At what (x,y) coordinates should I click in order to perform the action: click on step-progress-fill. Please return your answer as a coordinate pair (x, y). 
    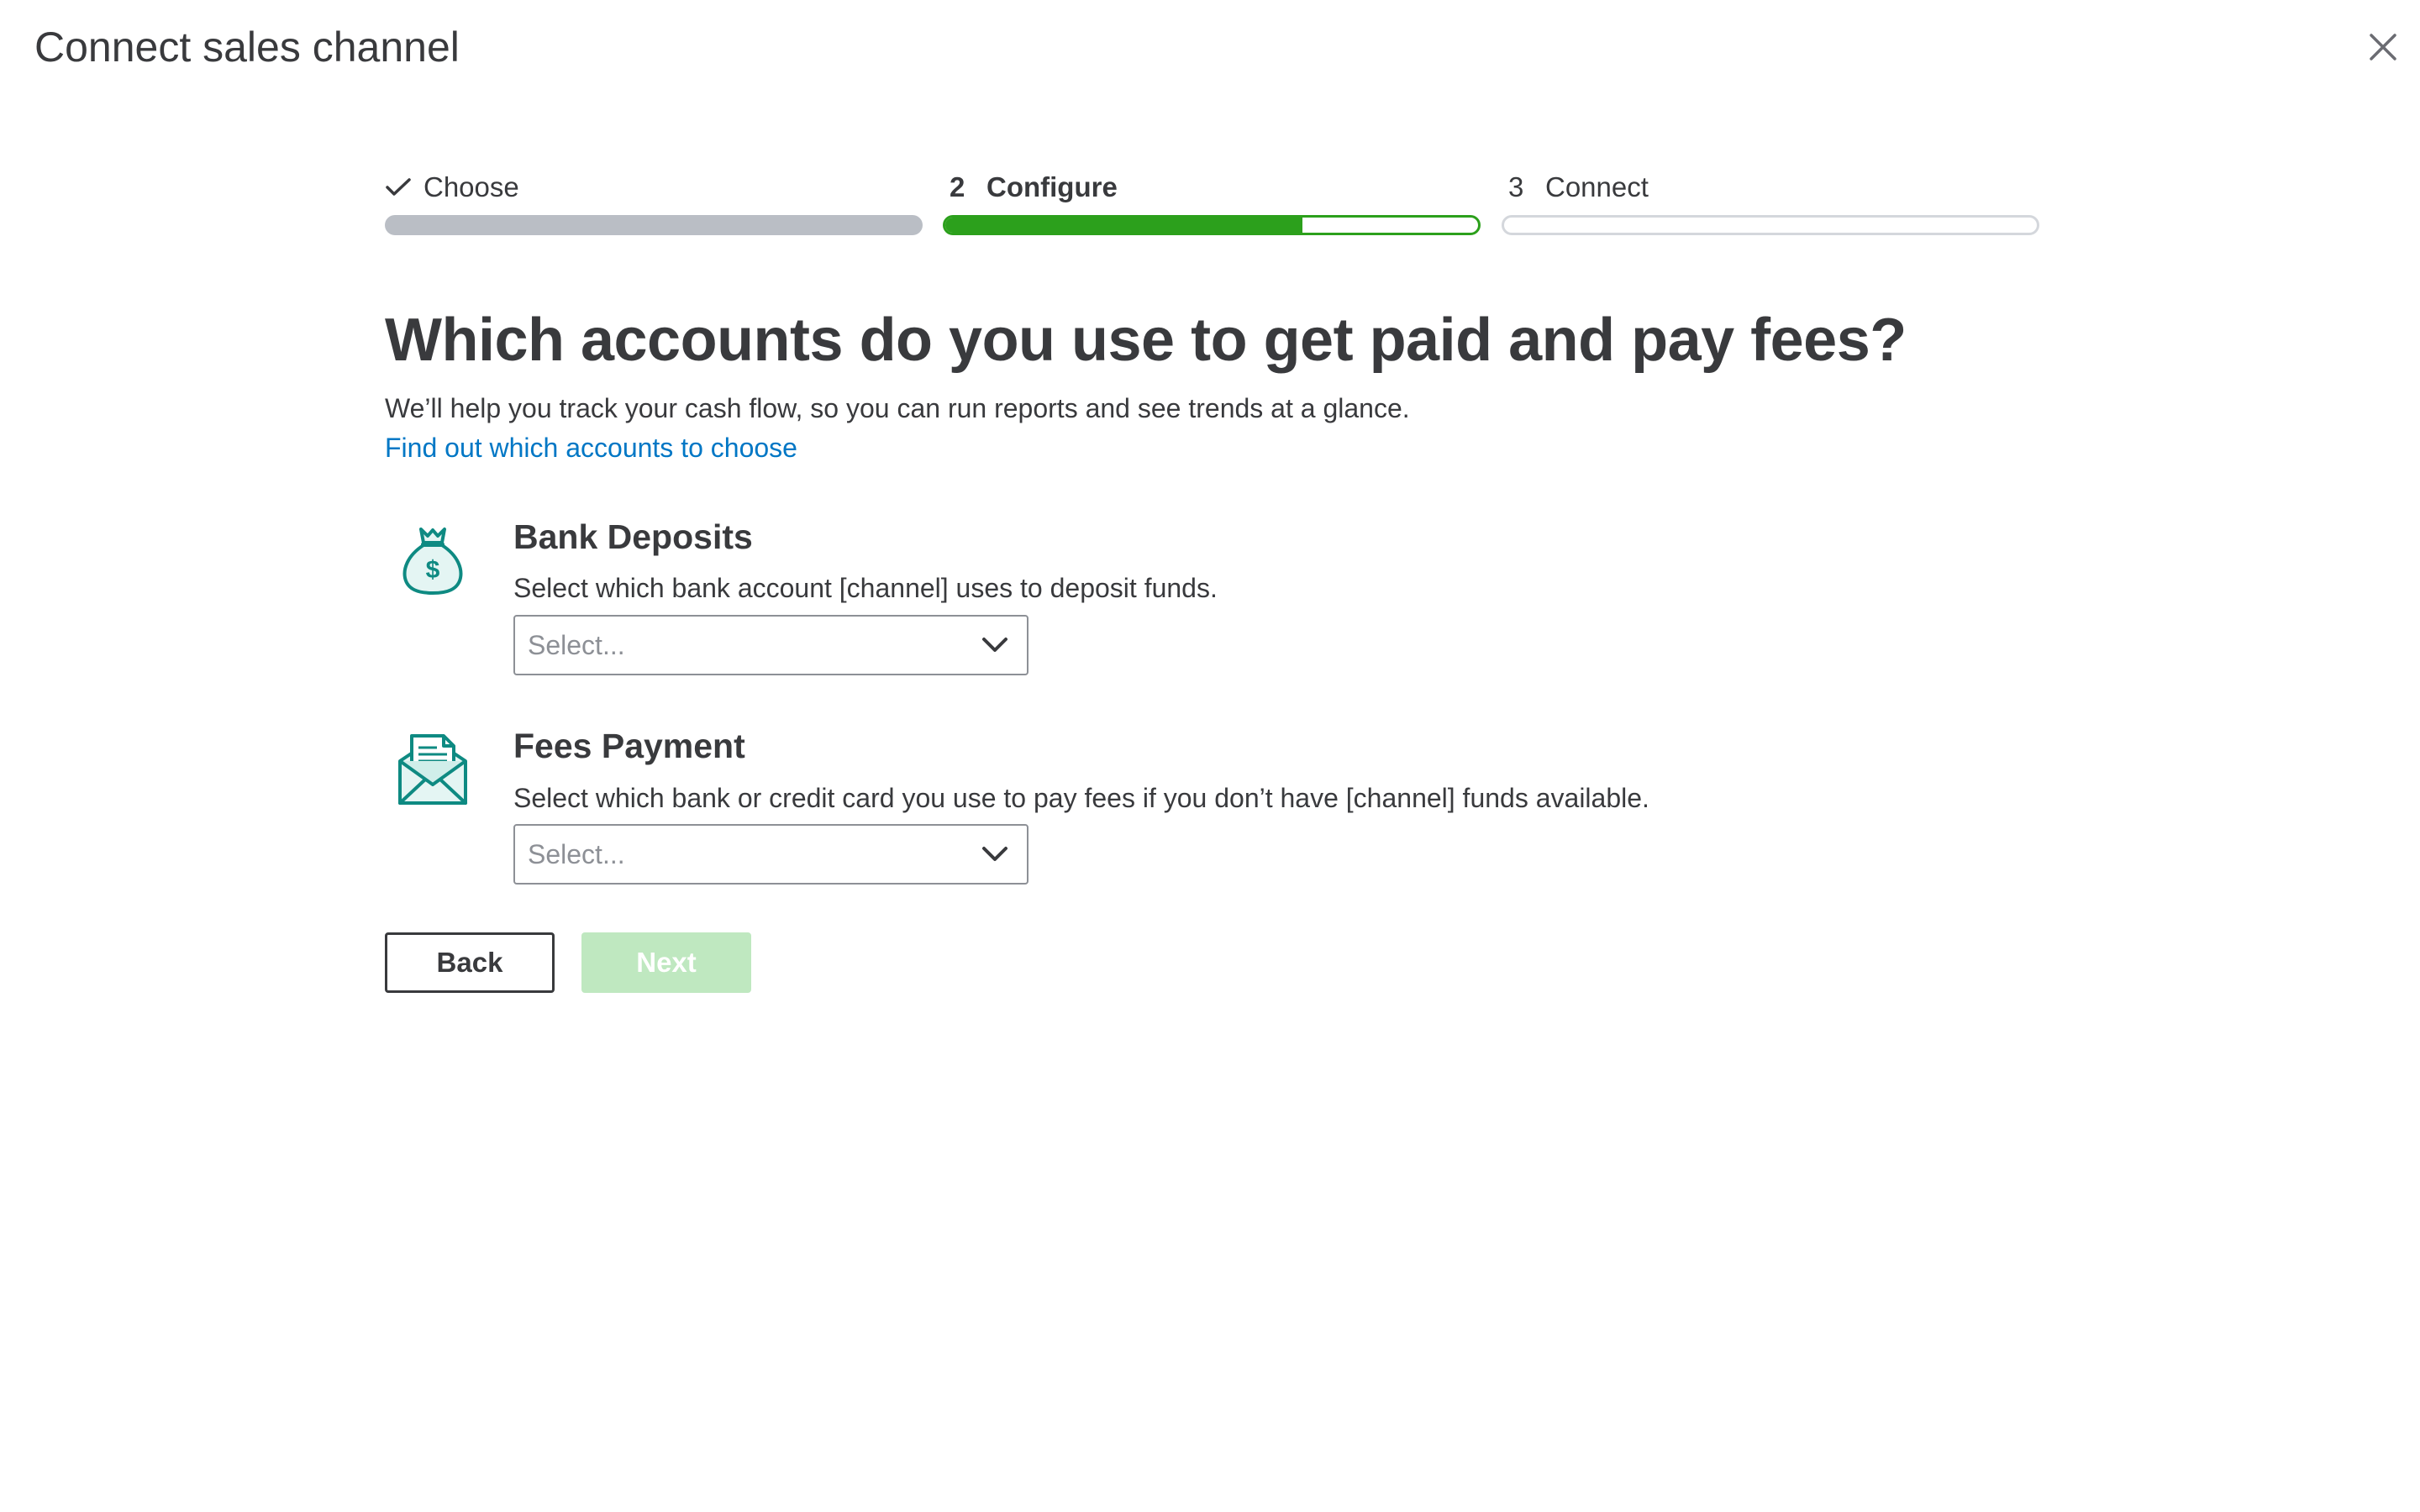
    Looking at the image, I should click on (1123, 225).